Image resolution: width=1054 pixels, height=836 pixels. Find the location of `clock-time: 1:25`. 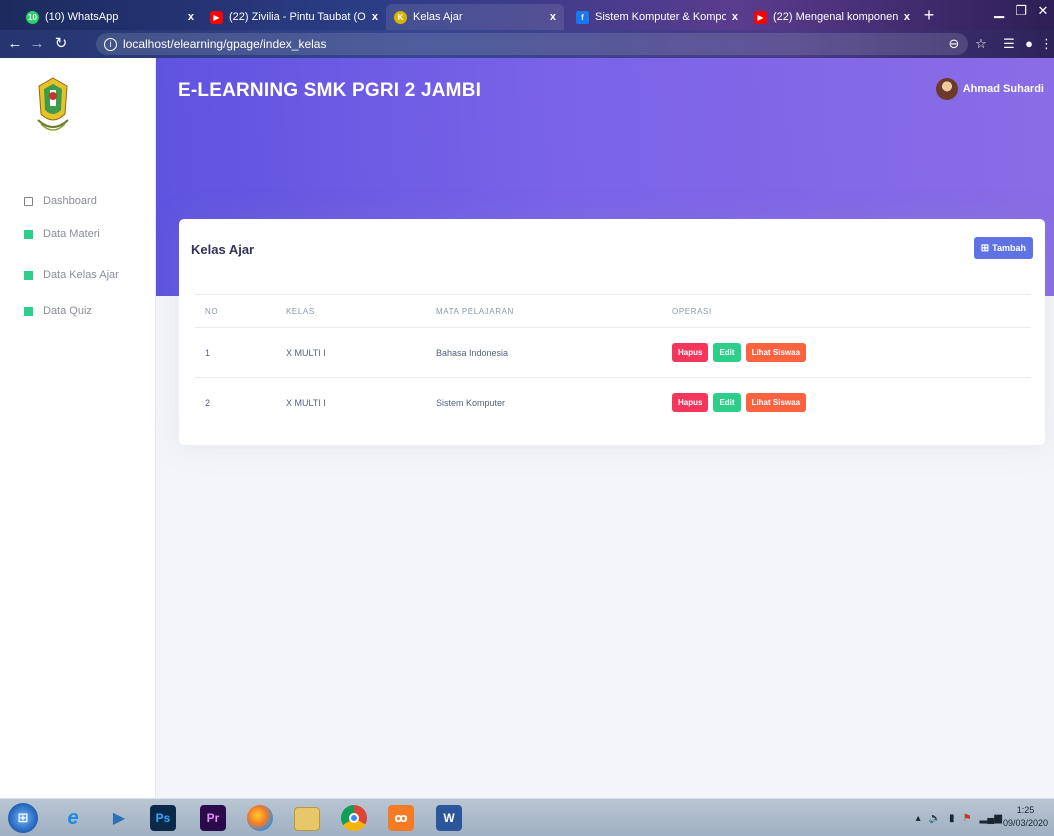

clock-time: 1:25 is located at coordinates (1025, 810).